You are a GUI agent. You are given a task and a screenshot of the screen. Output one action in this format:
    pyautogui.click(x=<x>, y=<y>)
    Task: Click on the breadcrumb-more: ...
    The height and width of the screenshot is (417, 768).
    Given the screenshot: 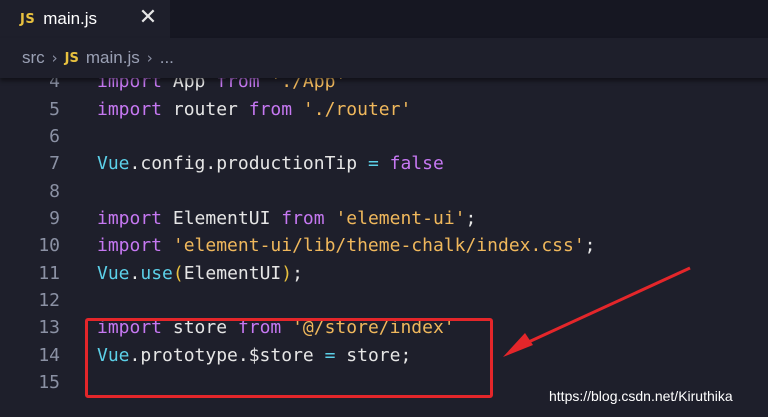 What is the action you would take?
    pyautogui.click(x=167, y=58)
    